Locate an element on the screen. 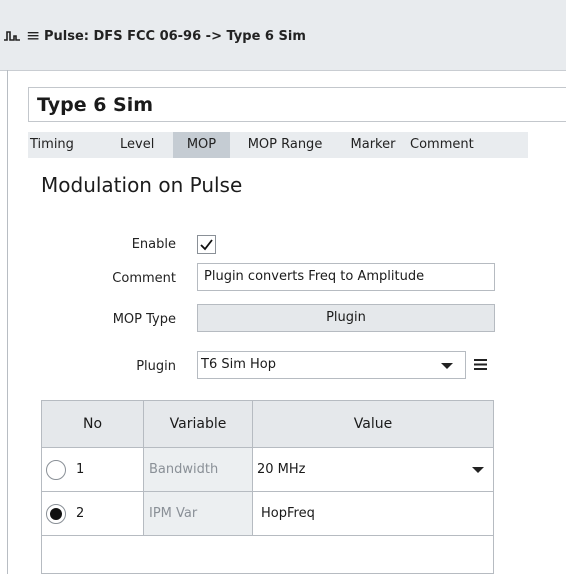 The height and width of the screenshot is (574, 566). enable-label: Enable is located at coordinates (153, 244).